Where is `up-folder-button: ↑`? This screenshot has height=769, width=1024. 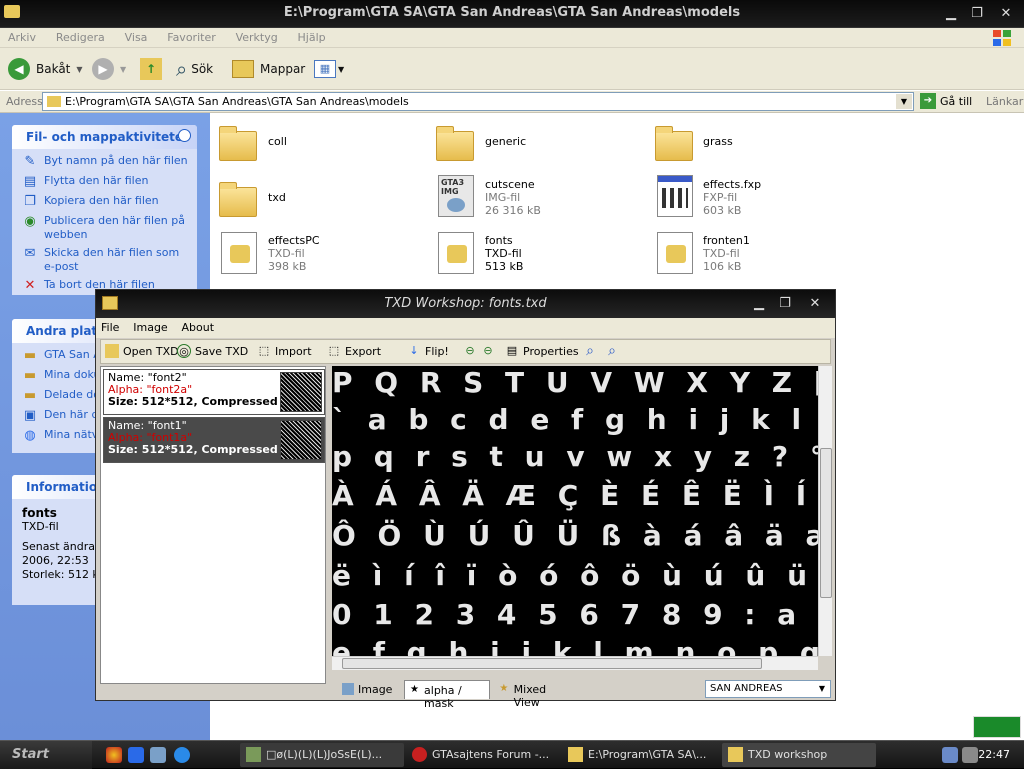 up-folder-button: ↑ is located at coordinates (151, 69).